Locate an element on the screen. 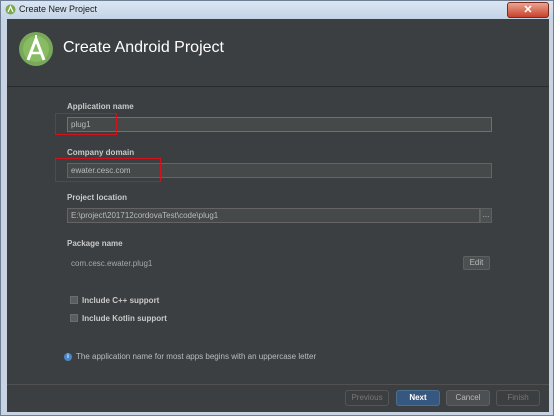 Image resolution: width=554 pixels, height=416 pixels. application-name-field: plug1 is located at coordinates (279, 124).